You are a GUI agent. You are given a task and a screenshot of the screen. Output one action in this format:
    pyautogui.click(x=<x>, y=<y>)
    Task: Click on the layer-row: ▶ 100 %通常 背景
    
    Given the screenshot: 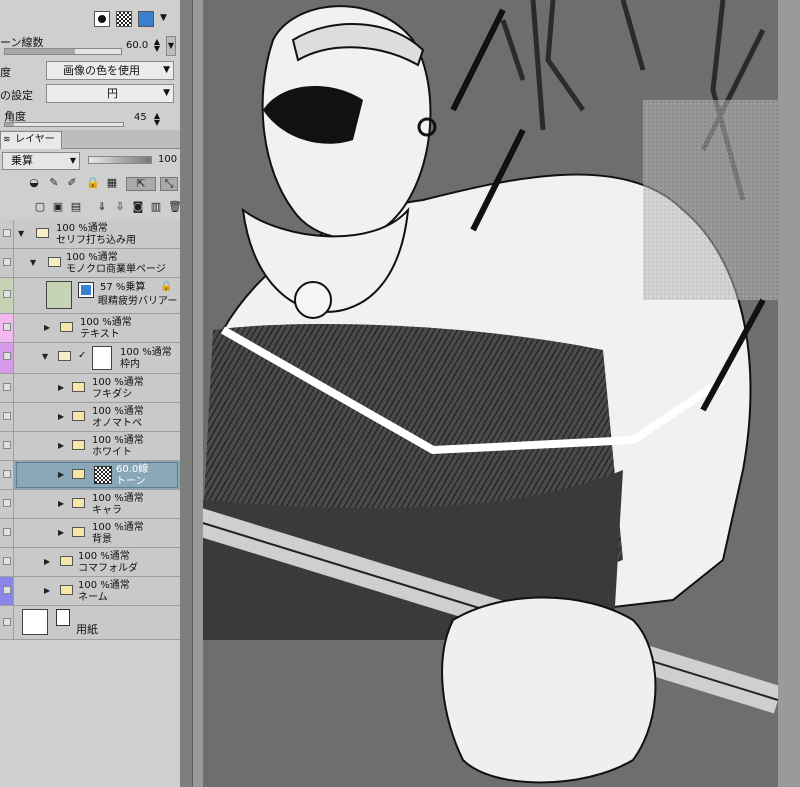 What is the action you would take?
    pyautogui.click(x=90, y=533)
    